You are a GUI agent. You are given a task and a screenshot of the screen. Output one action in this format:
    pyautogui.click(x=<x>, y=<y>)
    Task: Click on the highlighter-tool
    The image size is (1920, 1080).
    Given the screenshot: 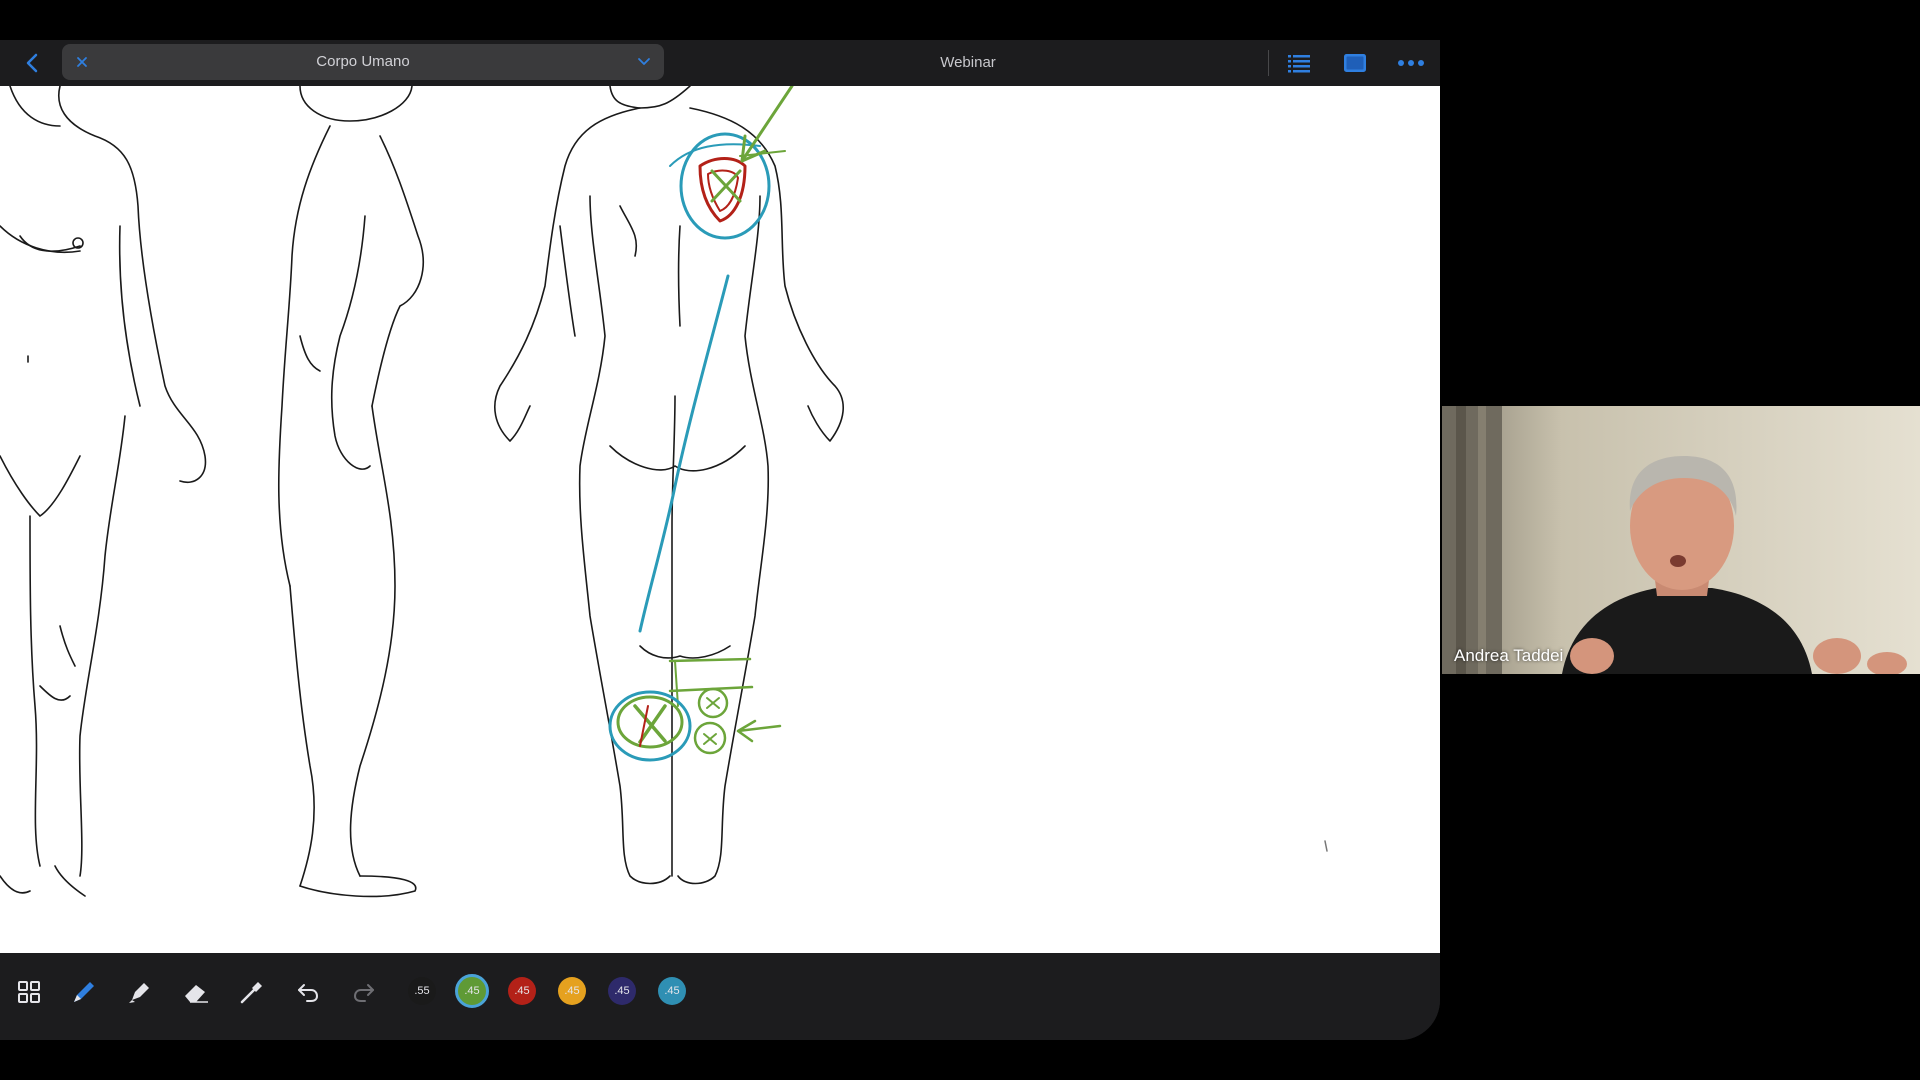 What is the action you would take?
    pyautogui.click(x=140, y=992)
    